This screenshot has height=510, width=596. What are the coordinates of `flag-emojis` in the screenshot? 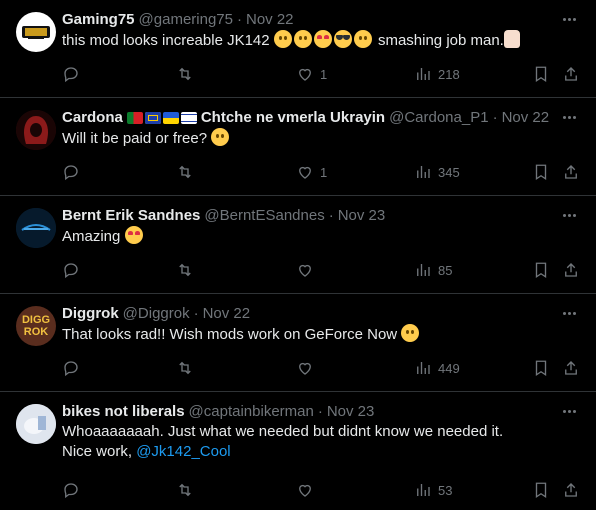 It's located at (161, 118).